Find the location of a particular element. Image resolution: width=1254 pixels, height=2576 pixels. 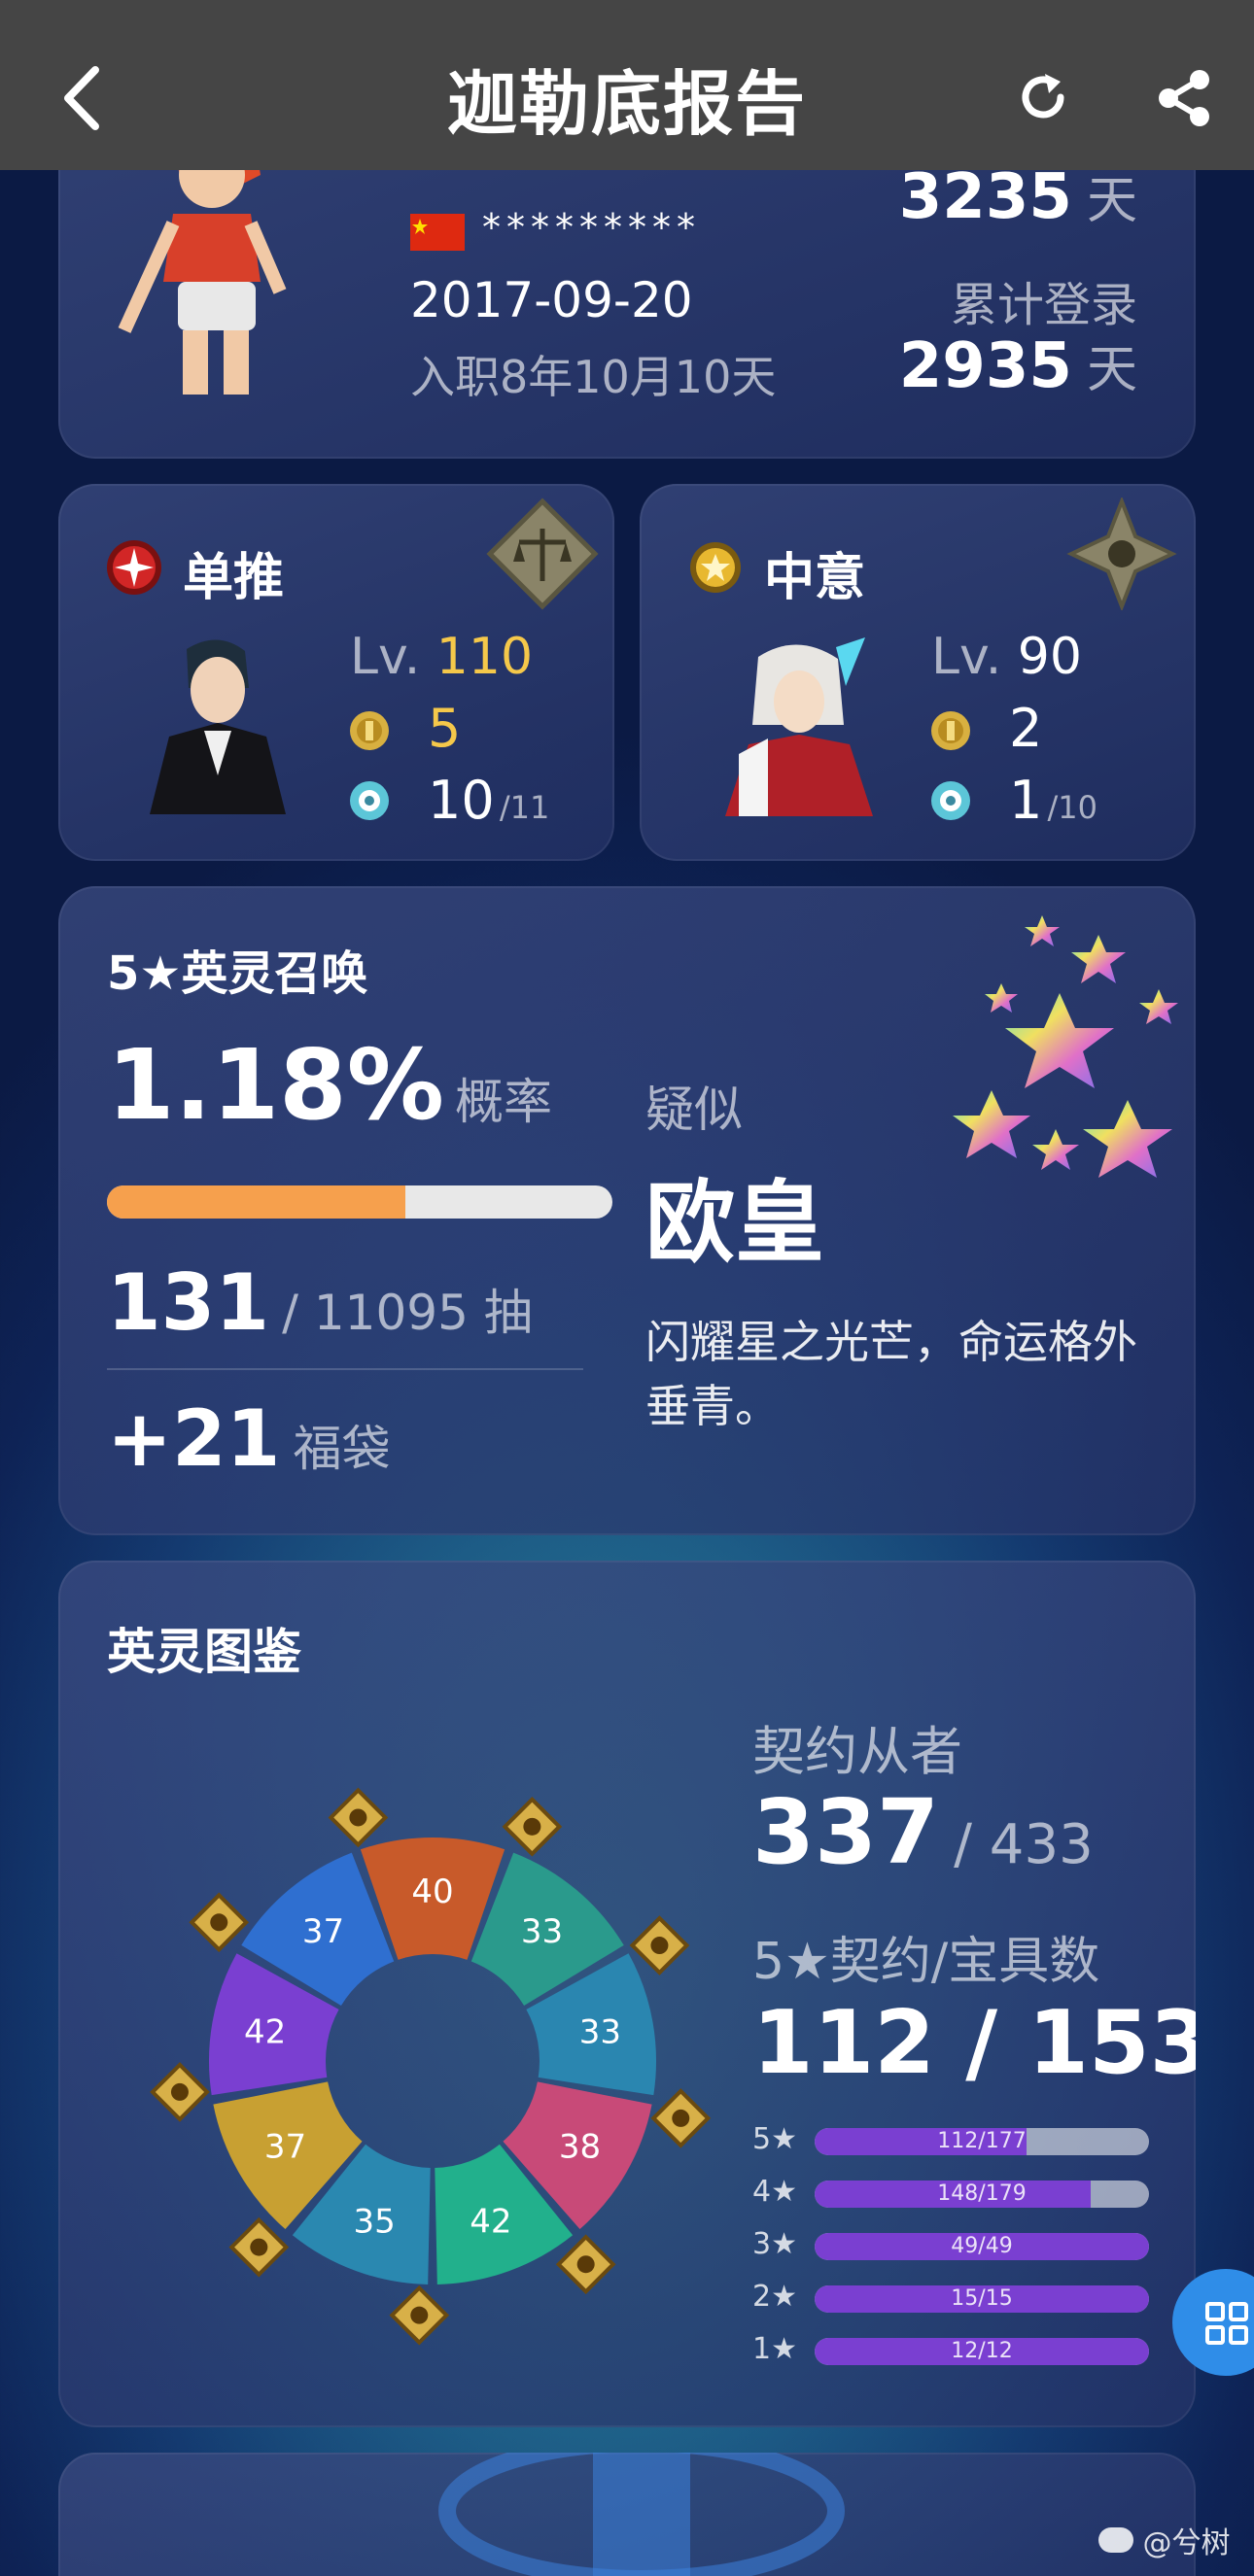

rarity-bar-text: 15/15 is located at coordinates (982, 2298).